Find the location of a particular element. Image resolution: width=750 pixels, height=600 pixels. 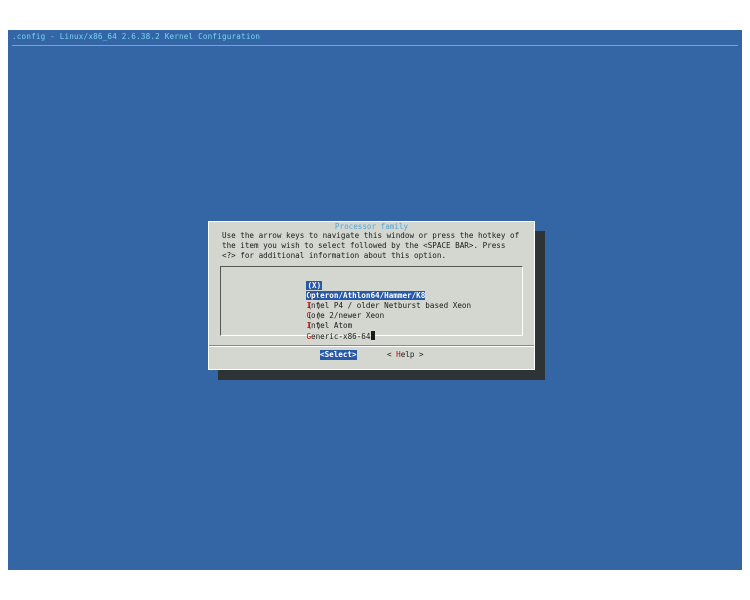

help-button-rest: elp > is located at coordinates (412, 354).